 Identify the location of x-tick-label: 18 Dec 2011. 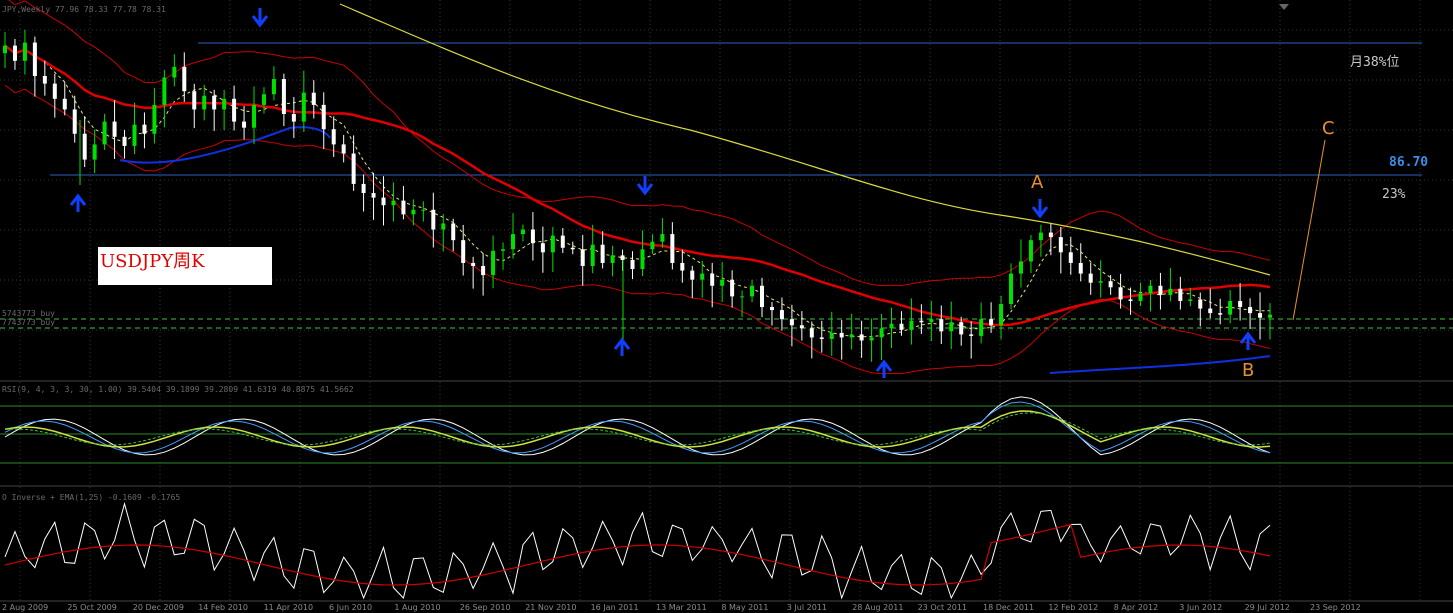
(1008, 607).